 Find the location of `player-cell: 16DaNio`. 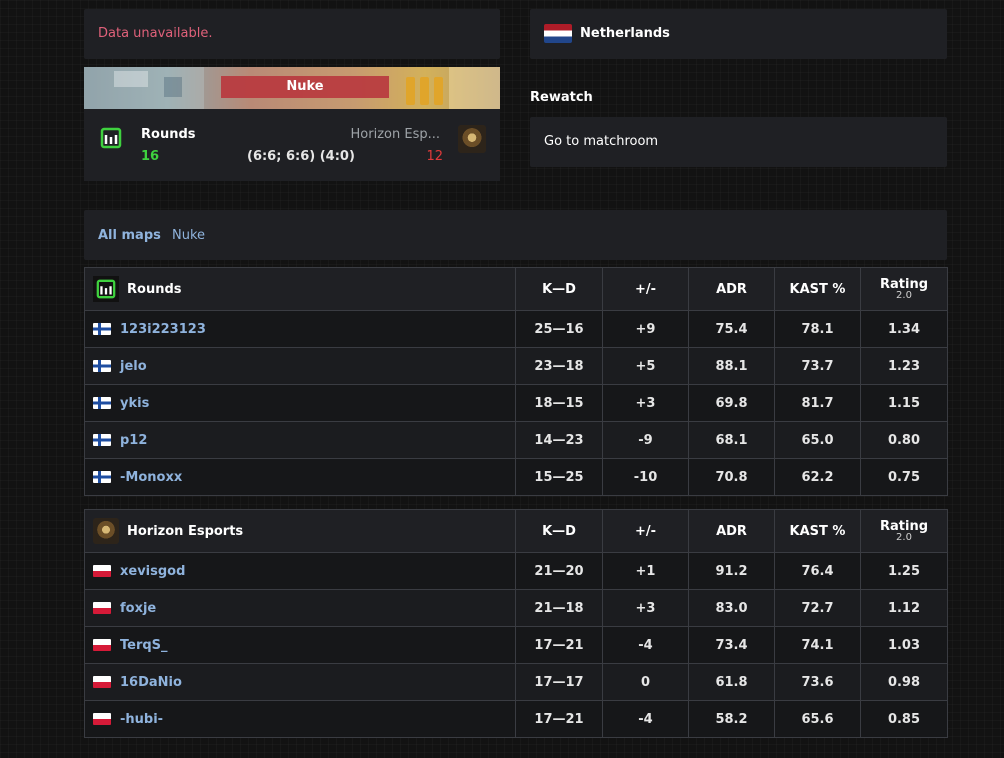

player-cell: 16DaNio is located at coordinates (300, 682).